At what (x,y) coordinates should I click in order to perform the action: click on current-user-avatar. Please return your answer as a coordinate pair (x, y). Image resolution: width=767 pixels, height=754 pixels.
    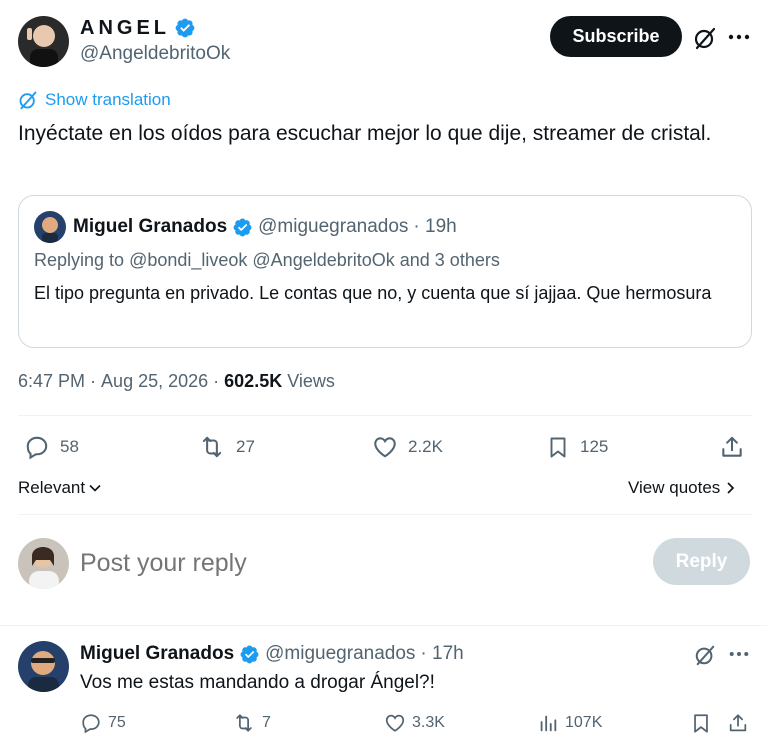
    Looking at the image, I should click on (43, 563).